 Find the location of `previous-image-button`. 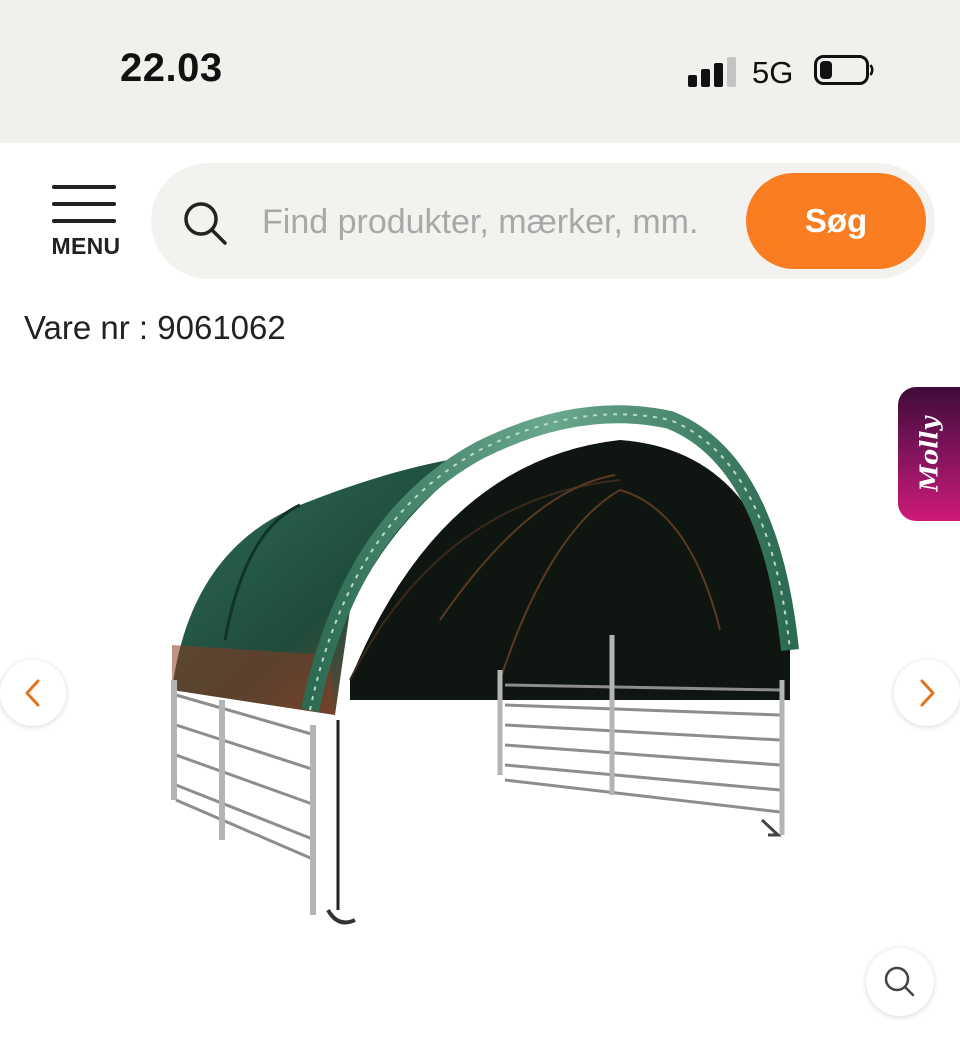

previous-image-button is located at coordinates (33, 693).